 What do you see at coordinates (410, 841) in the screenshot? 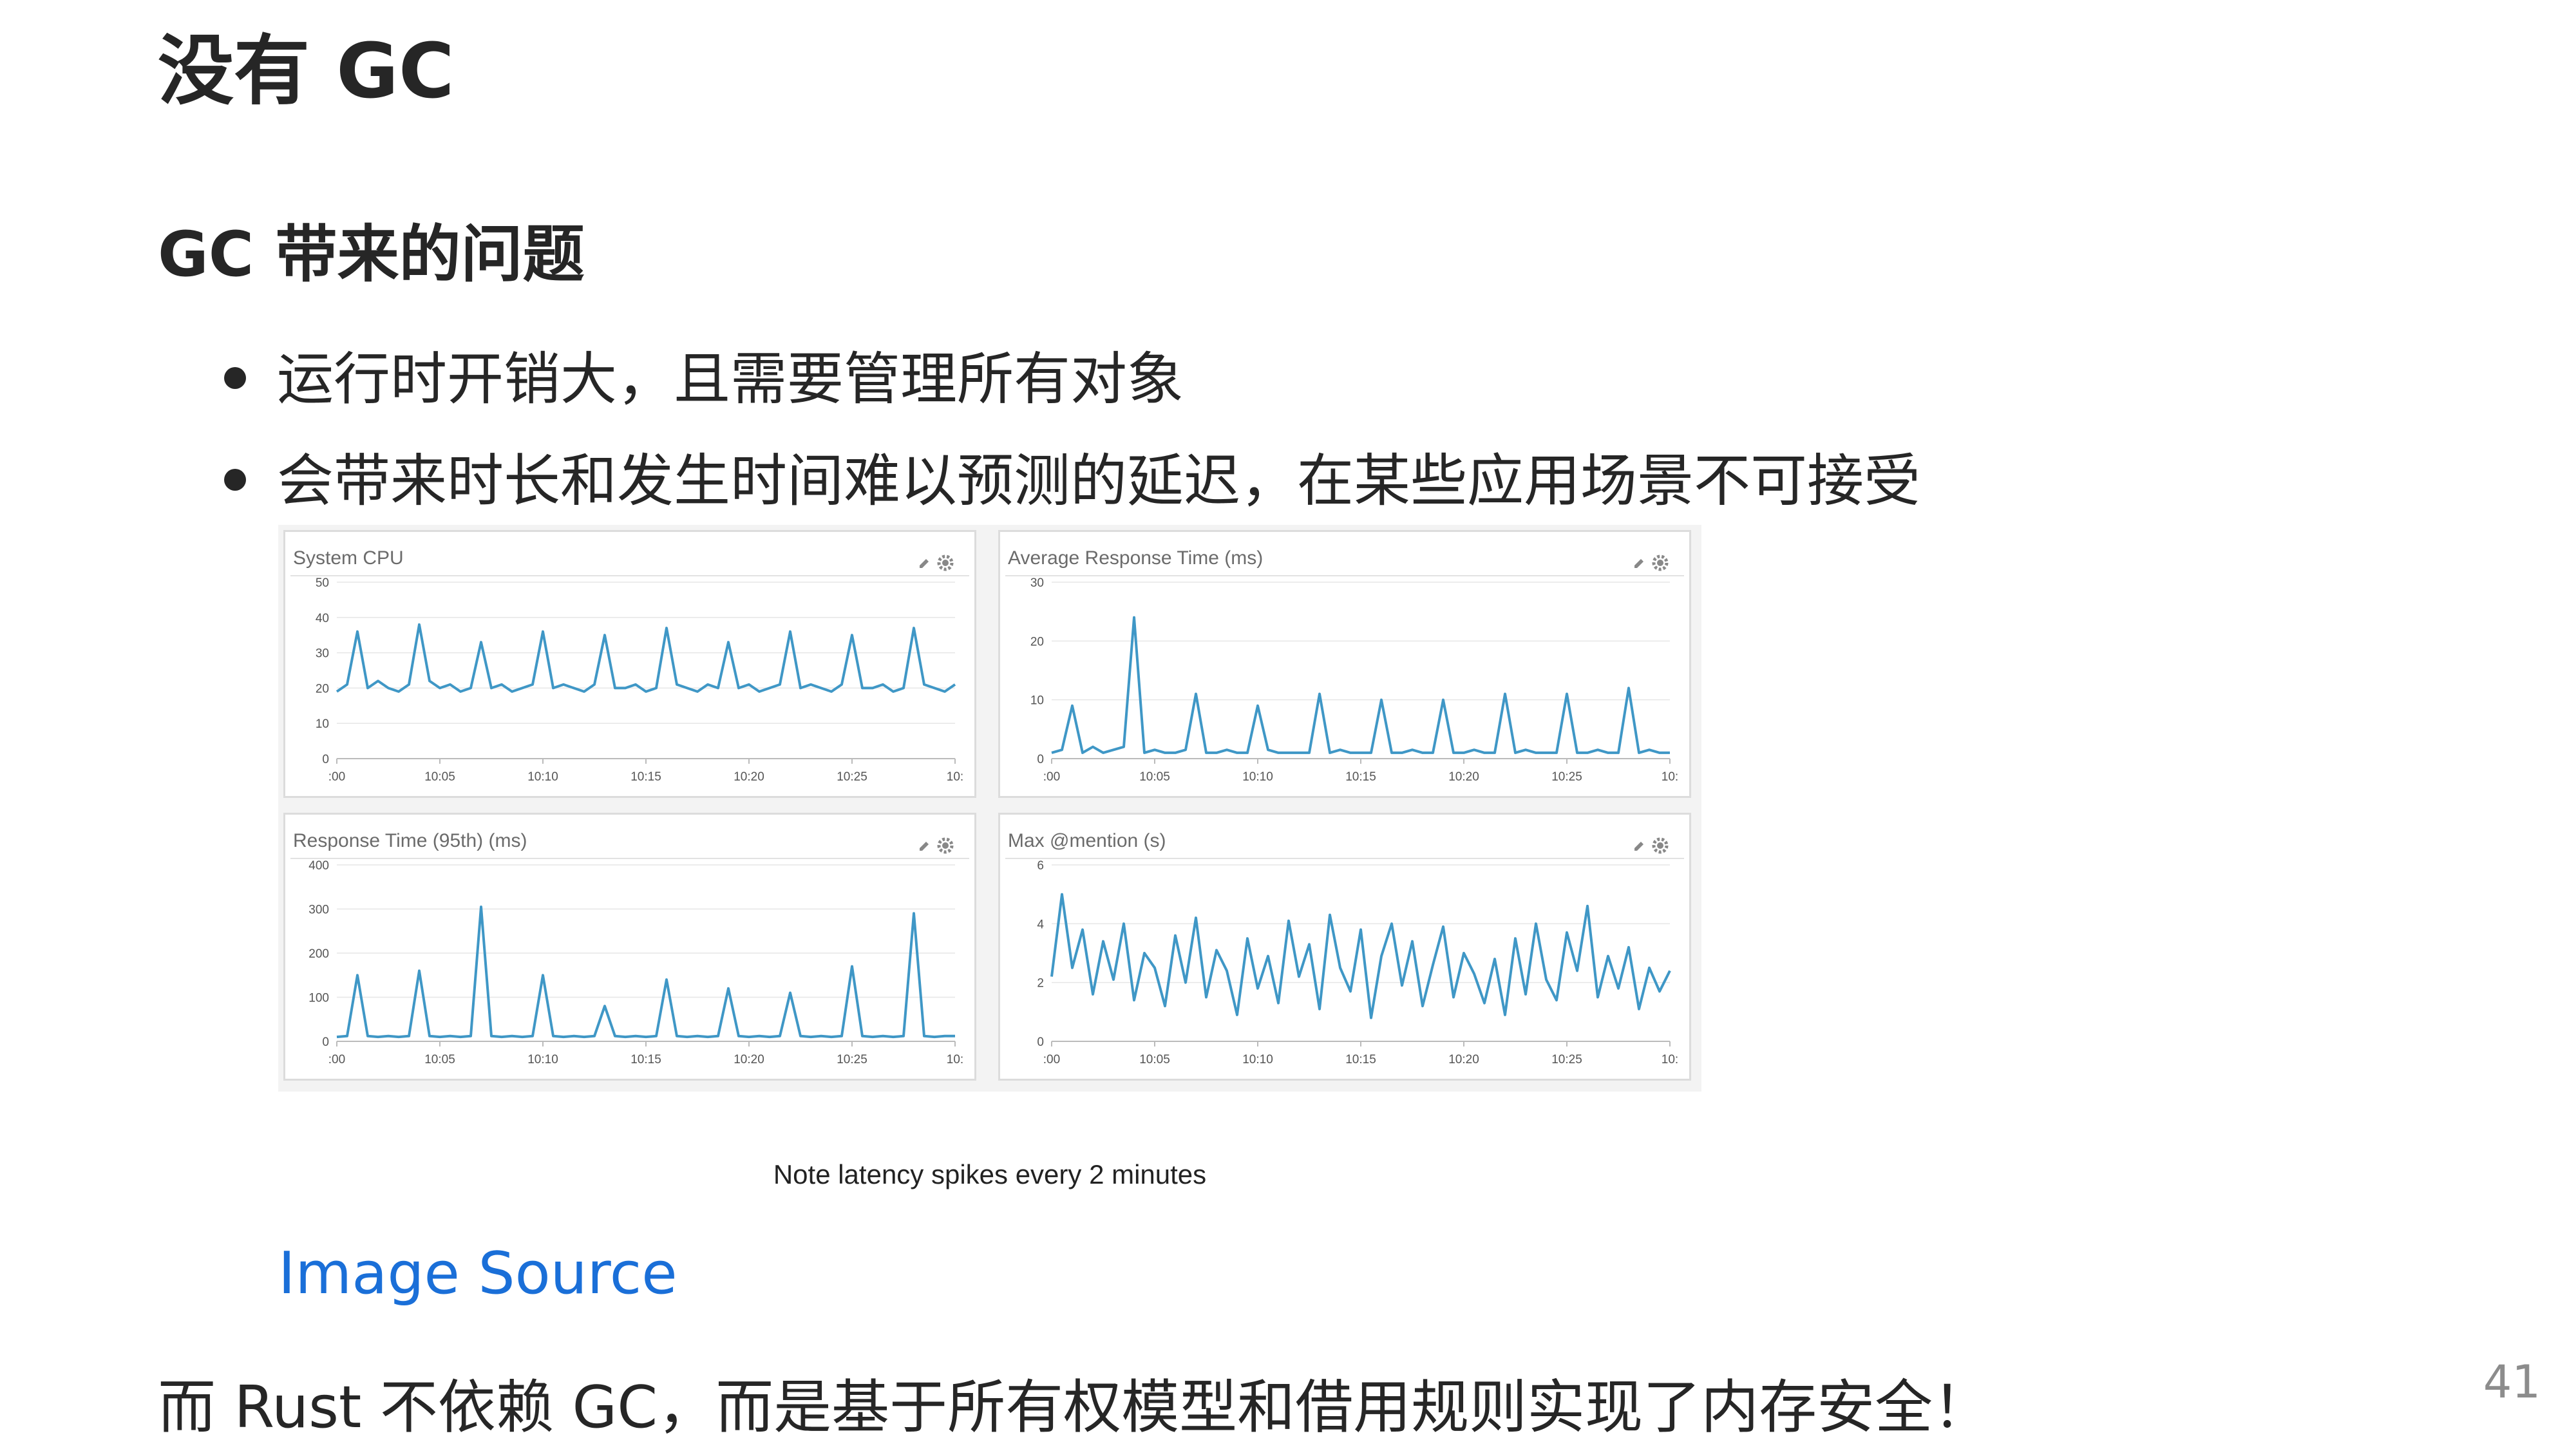
I see `chart-title: Response Time (95th) (ms)` at bounding box center [410, 841].